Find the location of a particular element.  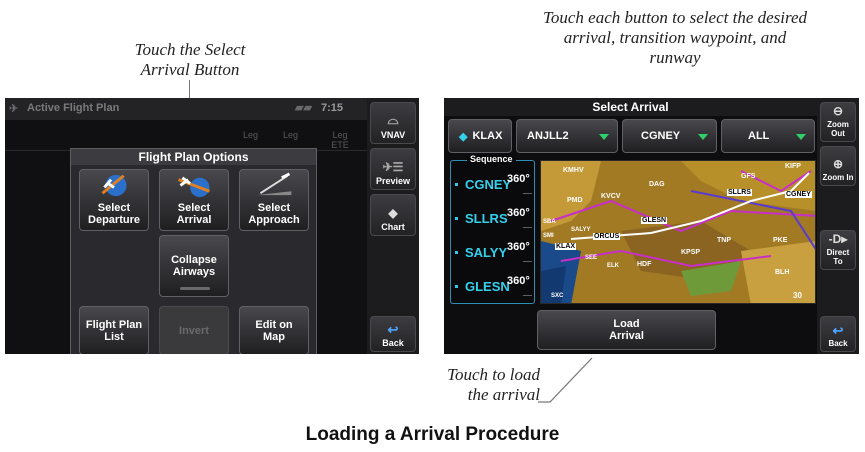

map-label: KMHV is located at coordinates (573, 170).